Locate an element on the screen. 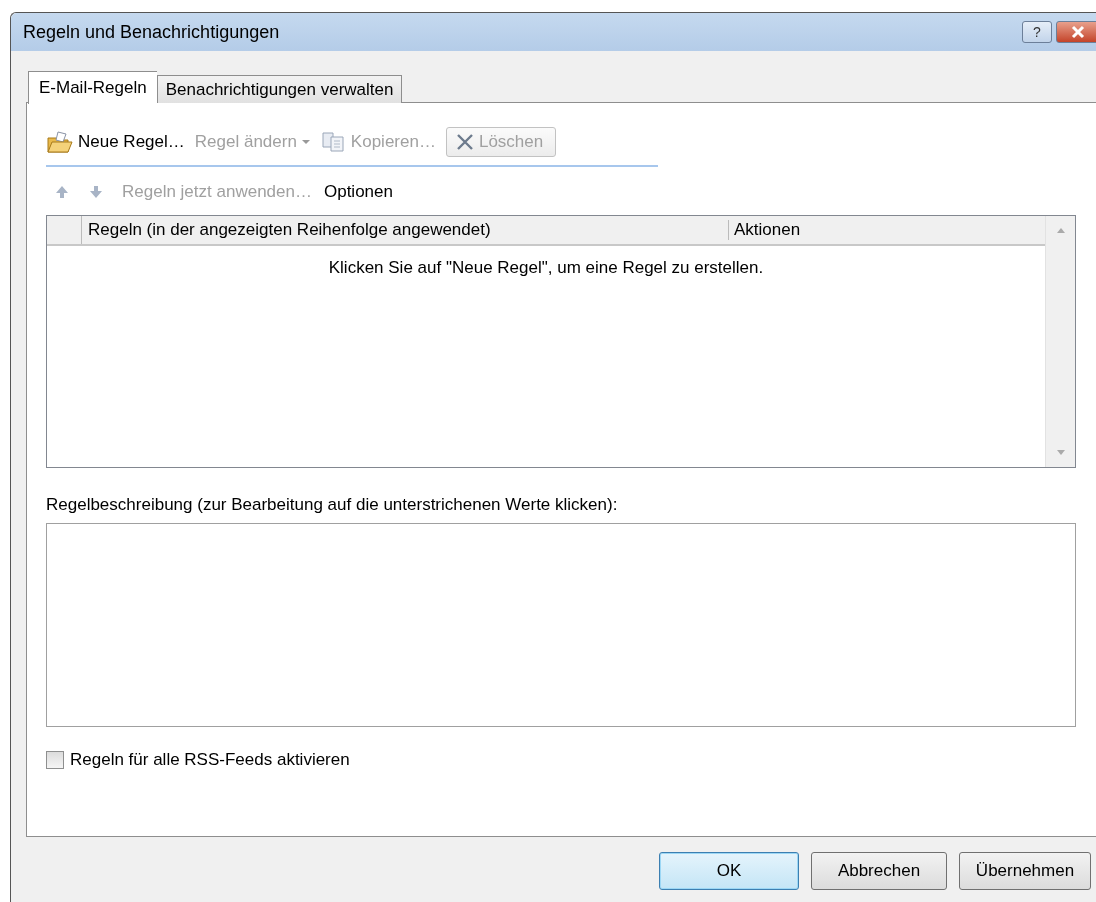  checkbox is located at coordinates (55, 760).